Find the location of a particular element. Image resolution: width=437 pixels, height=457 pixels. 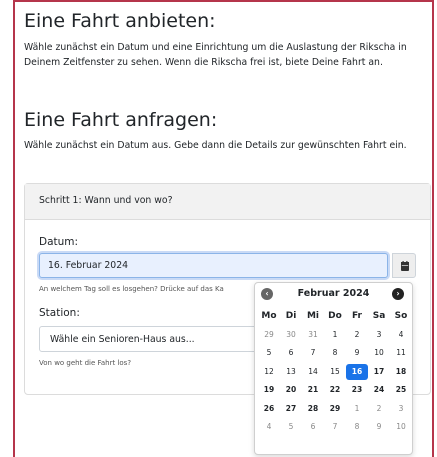

request-title: Eine Fahrt anfragen: is located at coordinates (121, 120).